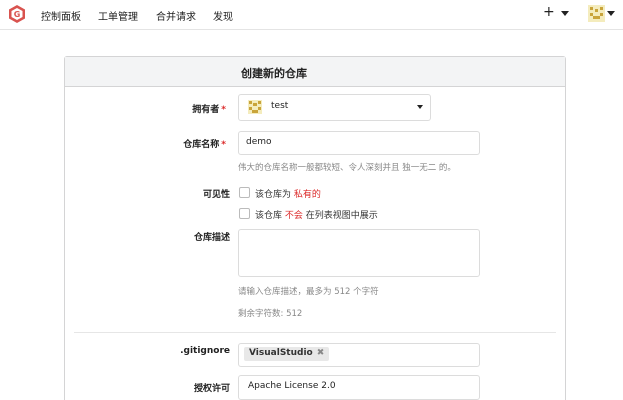  What do you see at coordinates (549, 12) in the screenshot?
I see `create-plus-button: +` at bounding box center [549, 12].